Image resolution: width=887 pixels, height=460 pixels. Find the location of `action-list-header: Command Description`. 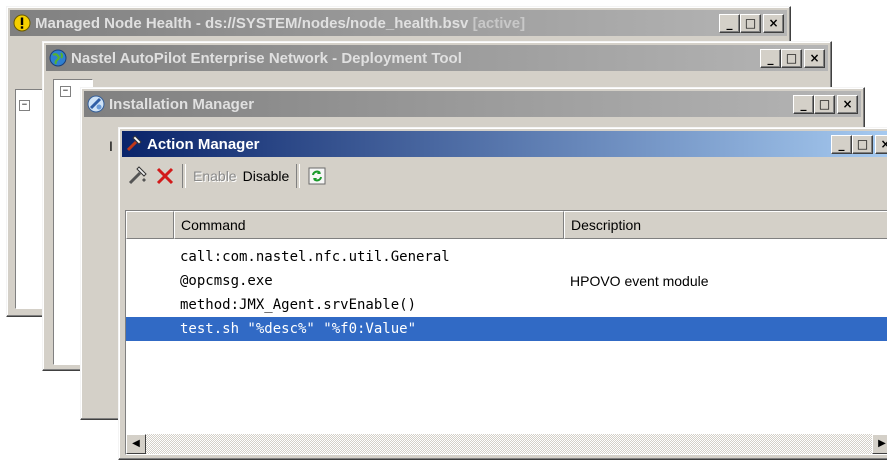

action-list-header: Command Description is located at coordinates (506, 225).